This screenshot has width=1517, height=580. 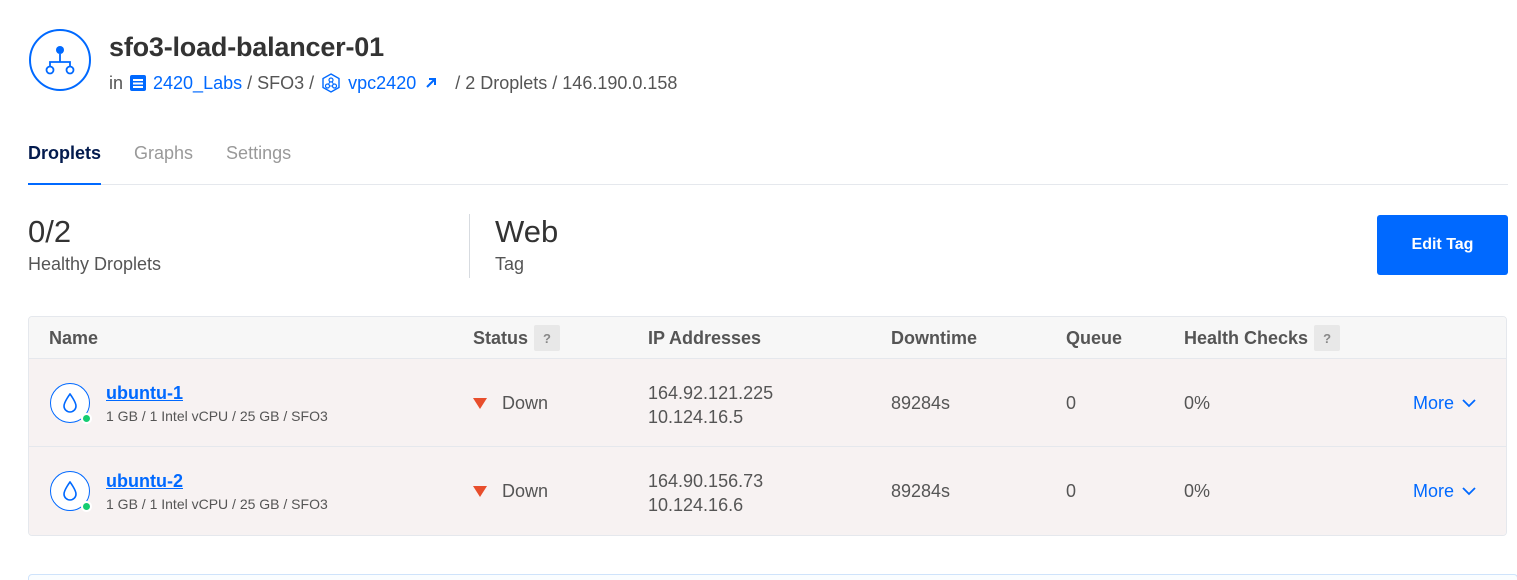 I want to click on healthy-droplets-stat: 0/2 Healthy Droplets, so click(x=94, y=244).